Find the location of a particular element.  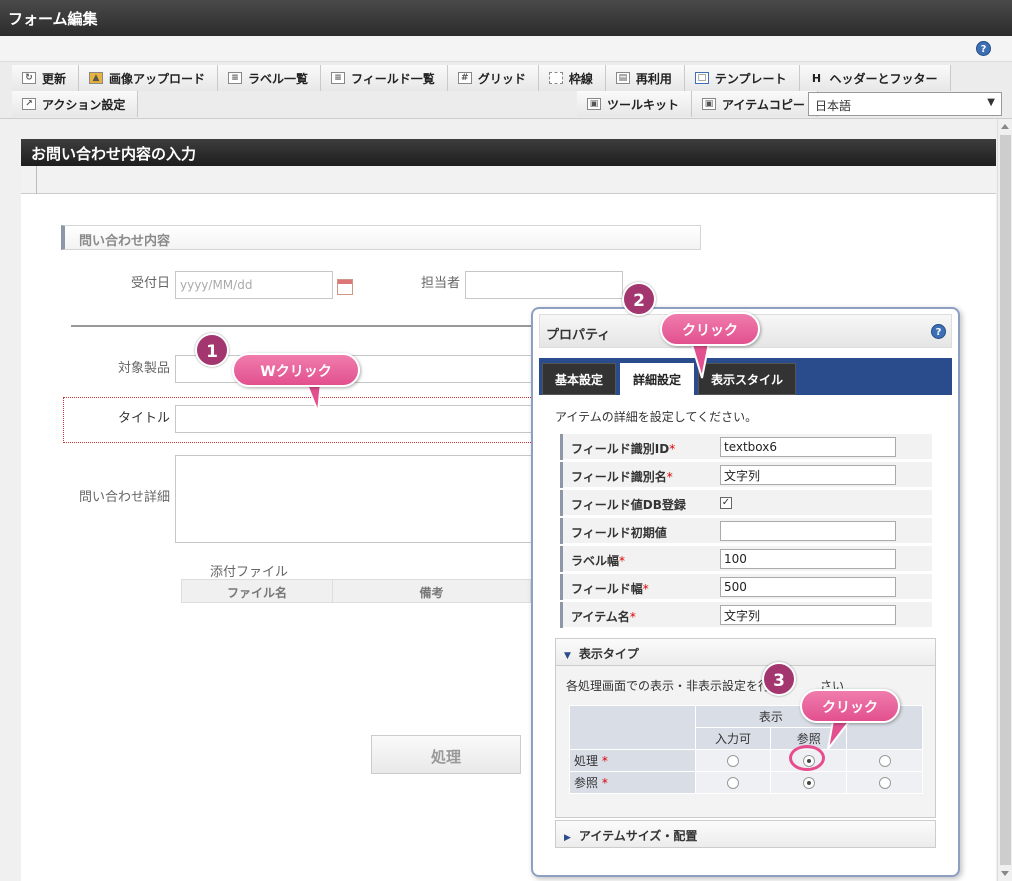

highlight-ring is located at coordinates (807, 758).